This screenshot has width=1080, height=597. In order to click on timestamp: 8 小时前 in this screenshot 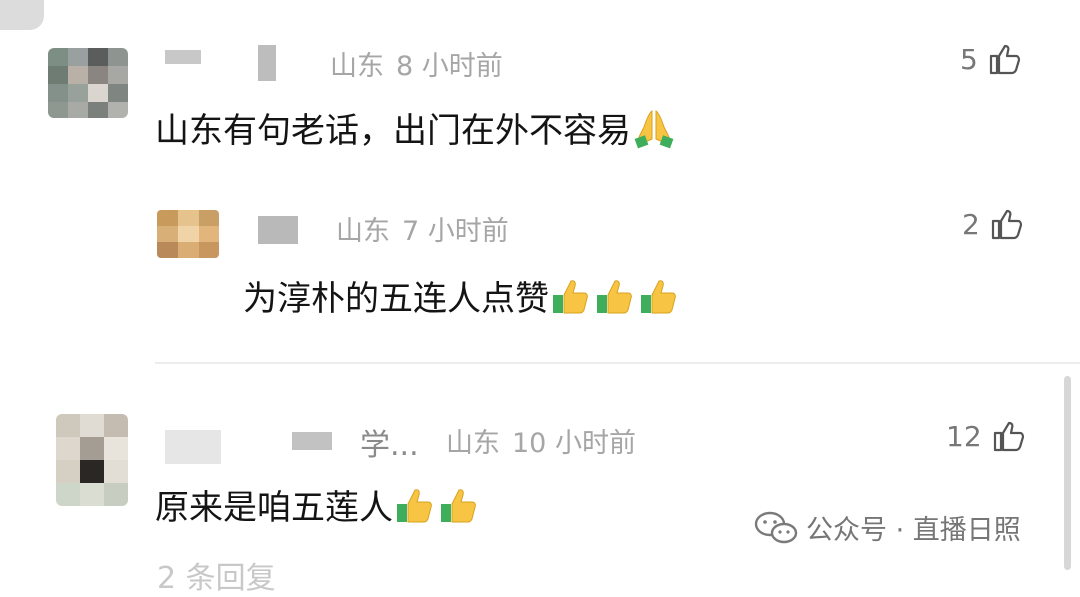, I will do `click(449, 66)`.